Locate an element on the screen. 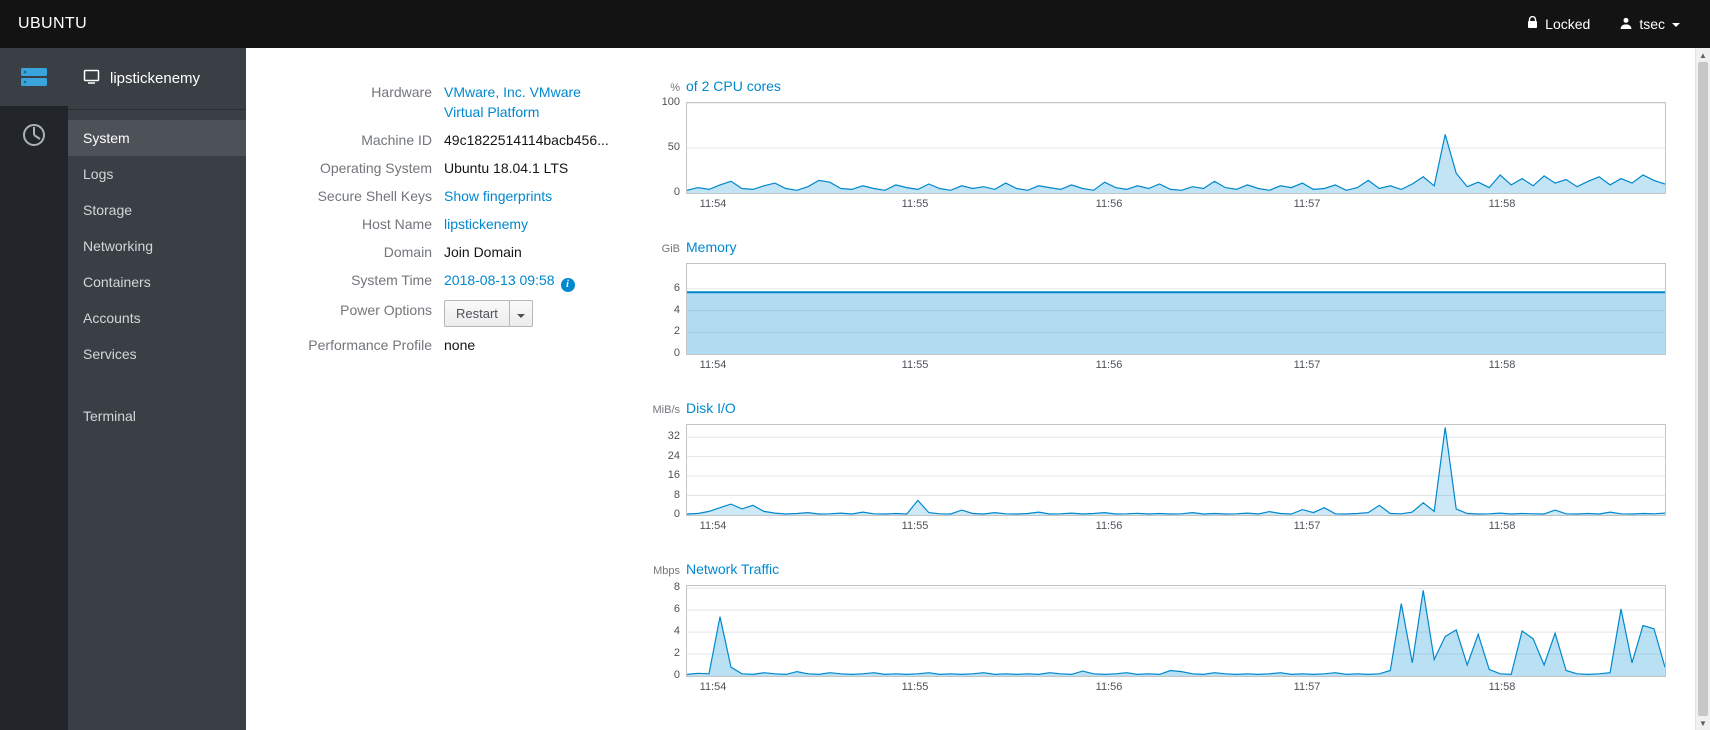 Image resolution: width=1710 pixels, height=730 pixels. y-axis: 0 50 100 is located at coordinates (666, 147).